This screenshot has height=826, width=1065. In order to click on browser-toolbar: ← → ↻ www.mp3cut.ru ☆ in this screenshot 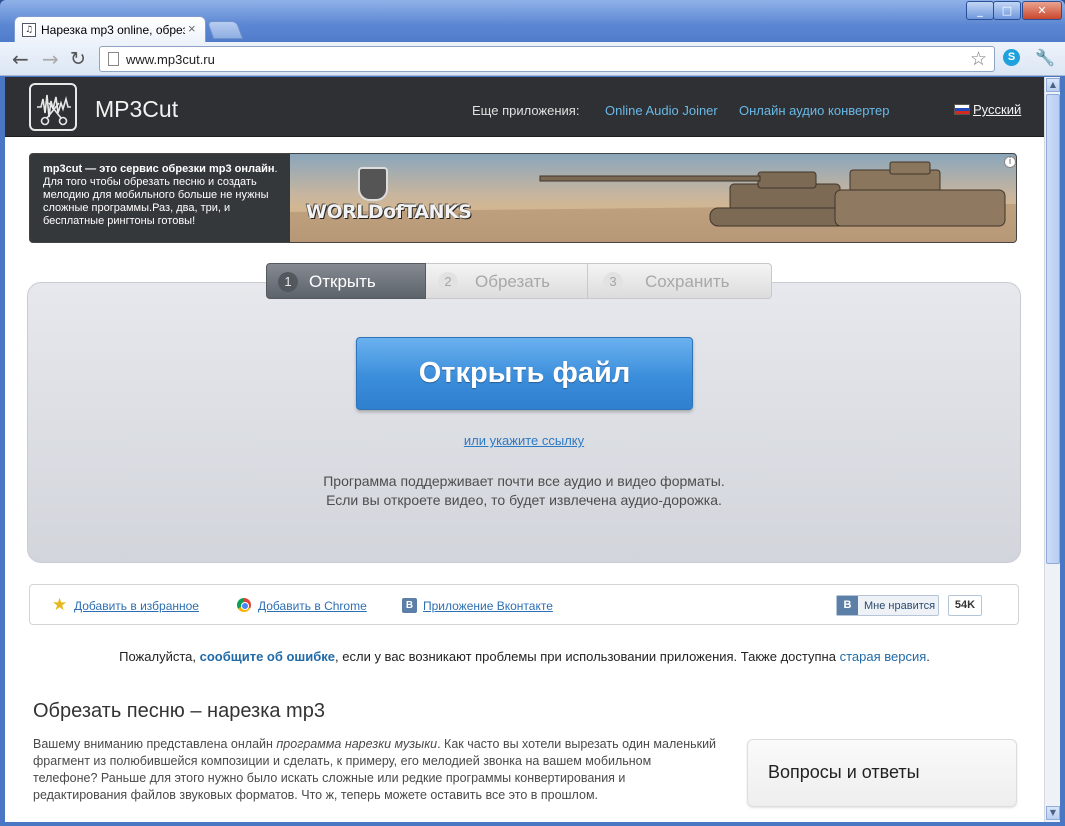, I will do `click(532, 59)`.